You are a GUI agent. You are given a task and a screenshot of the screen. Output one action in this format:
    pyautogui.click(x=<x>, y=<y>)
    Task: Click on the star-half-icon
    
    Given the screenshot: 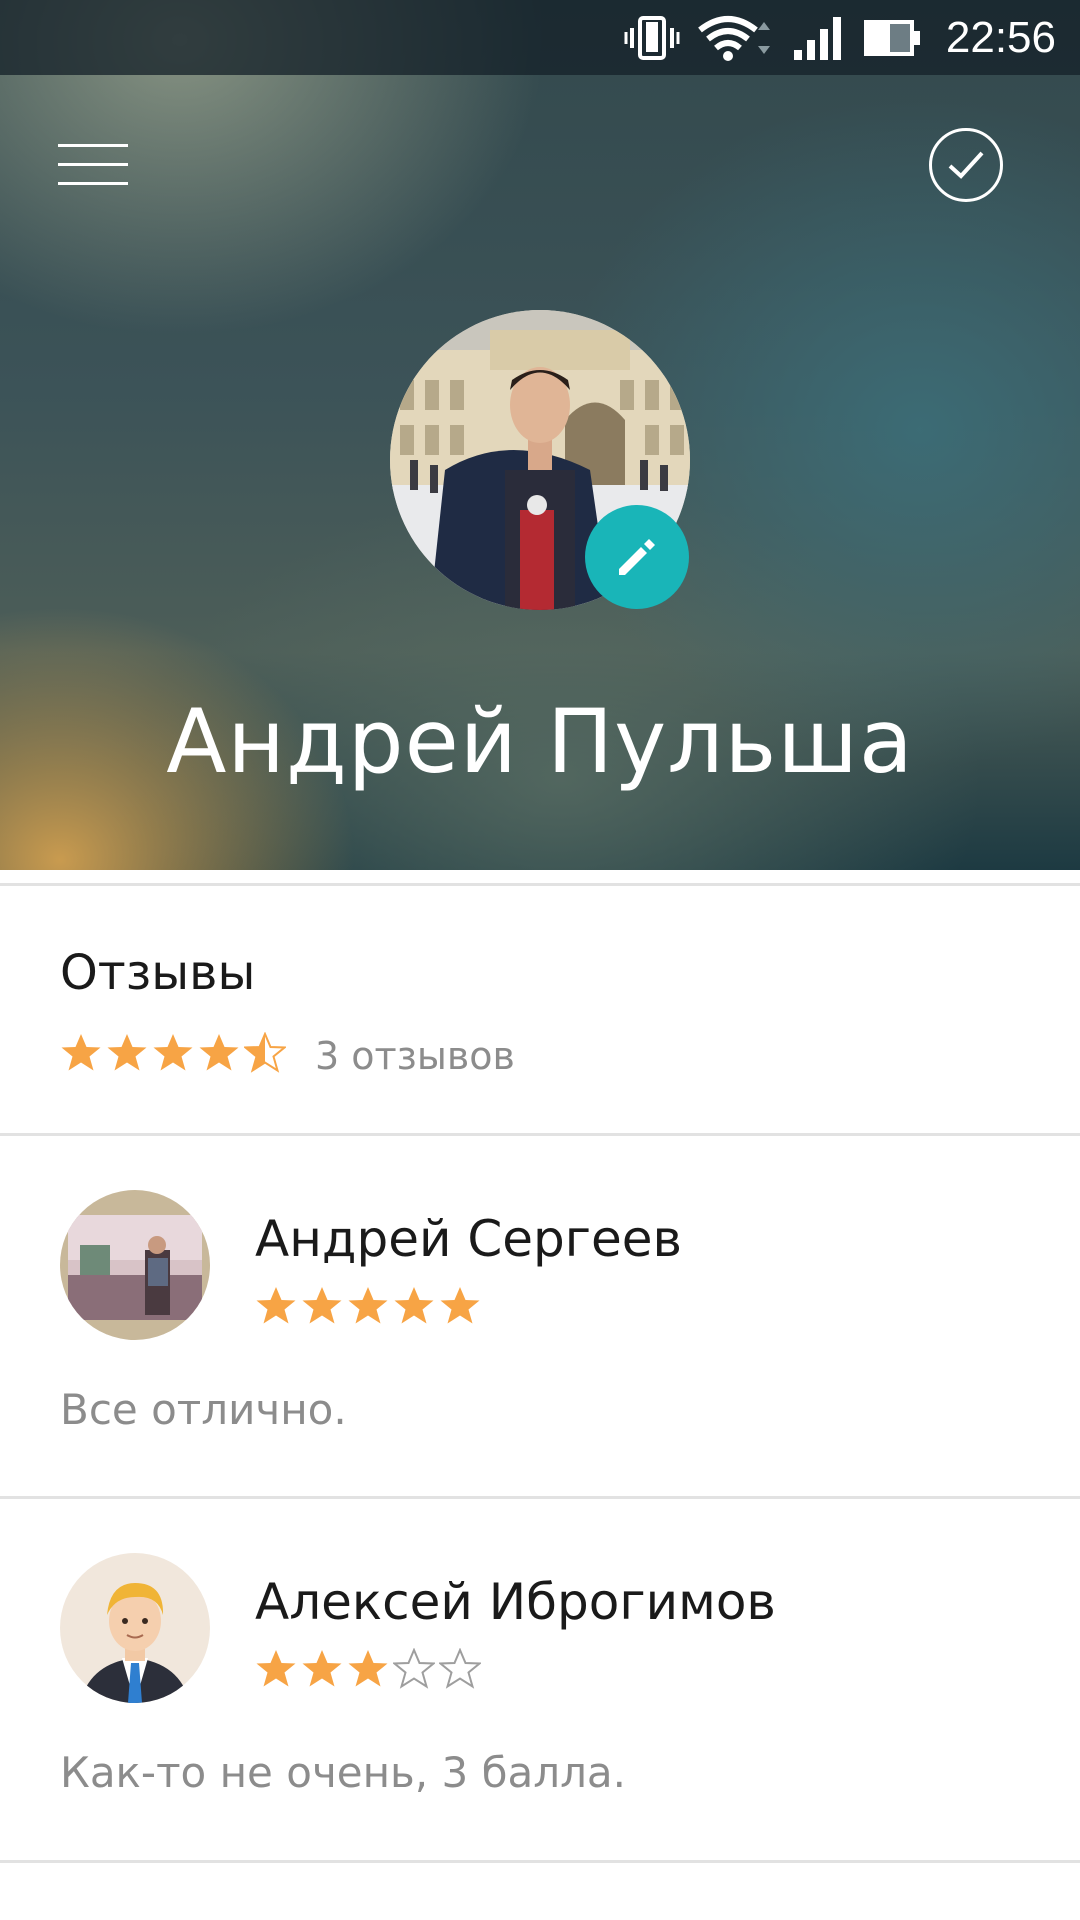 What is the action you would take?
    pyautogui.click(x=265, y=1052)
    